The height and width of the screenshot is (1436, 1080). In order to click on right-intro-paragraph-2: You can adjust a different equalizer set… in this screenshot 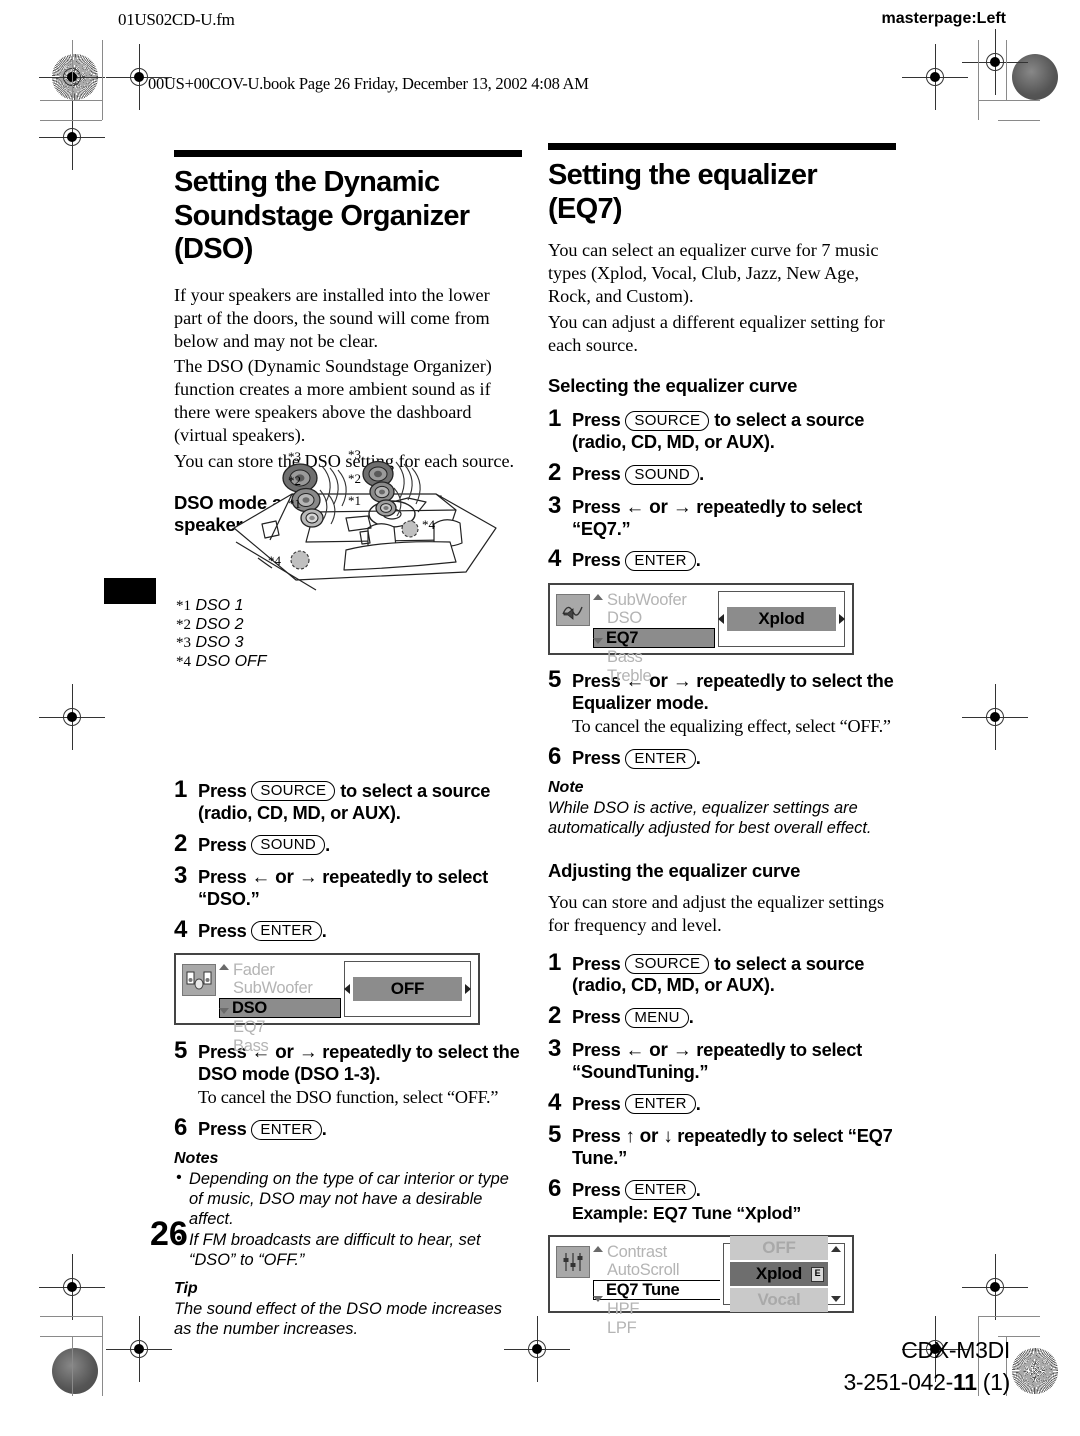, I will do `click(716, 333)`.